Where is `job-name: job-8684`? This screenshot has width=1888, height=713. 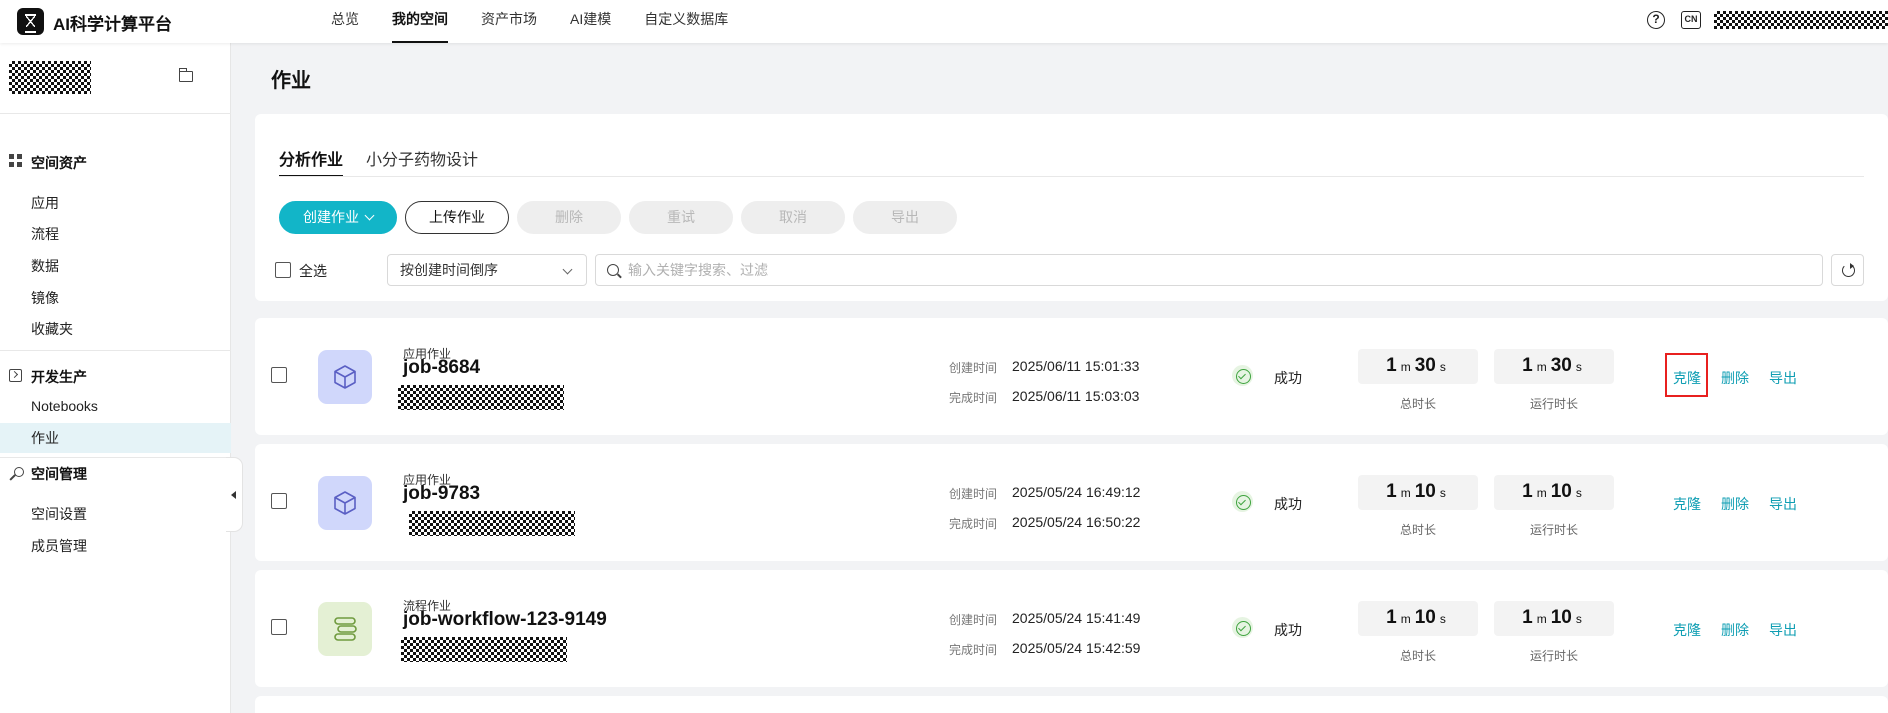
job-name: job-8684 is located at coordinates (441, 368).